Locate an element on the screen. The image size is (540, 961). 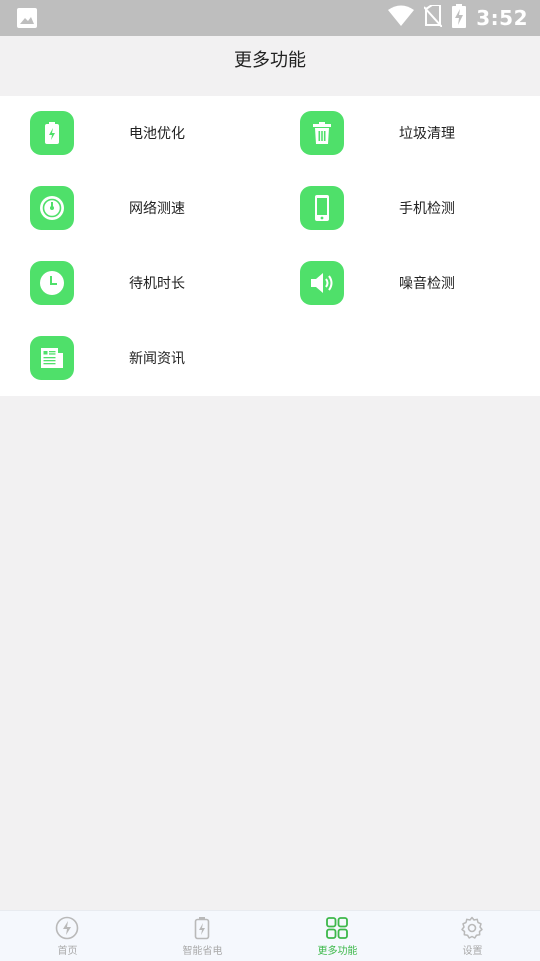
tab-settings: 设置 is located at coordinates (472, 936).